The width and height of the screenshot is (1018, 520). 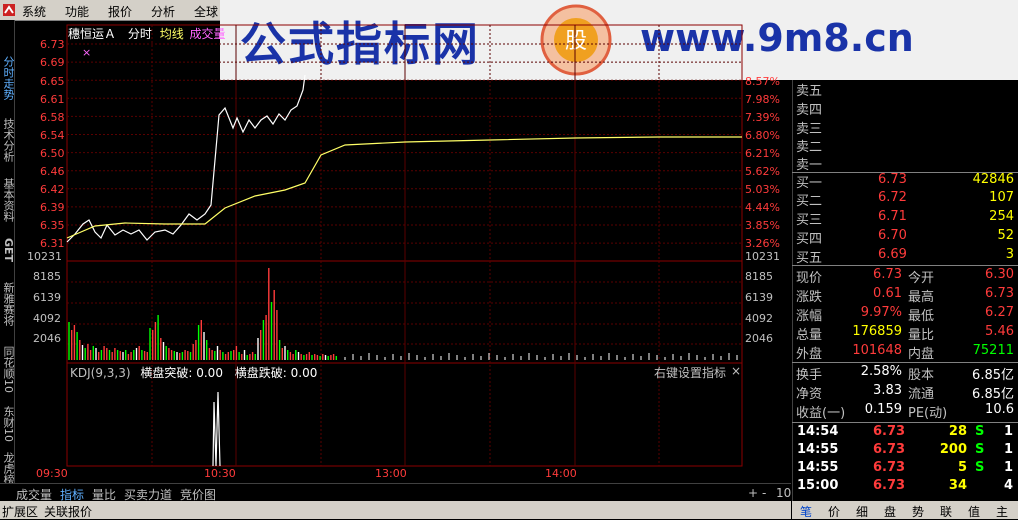 What do you see at coordinates (783, 493) in the screenshot?
I see `period-button: 10` at bounding box center [783, 493].